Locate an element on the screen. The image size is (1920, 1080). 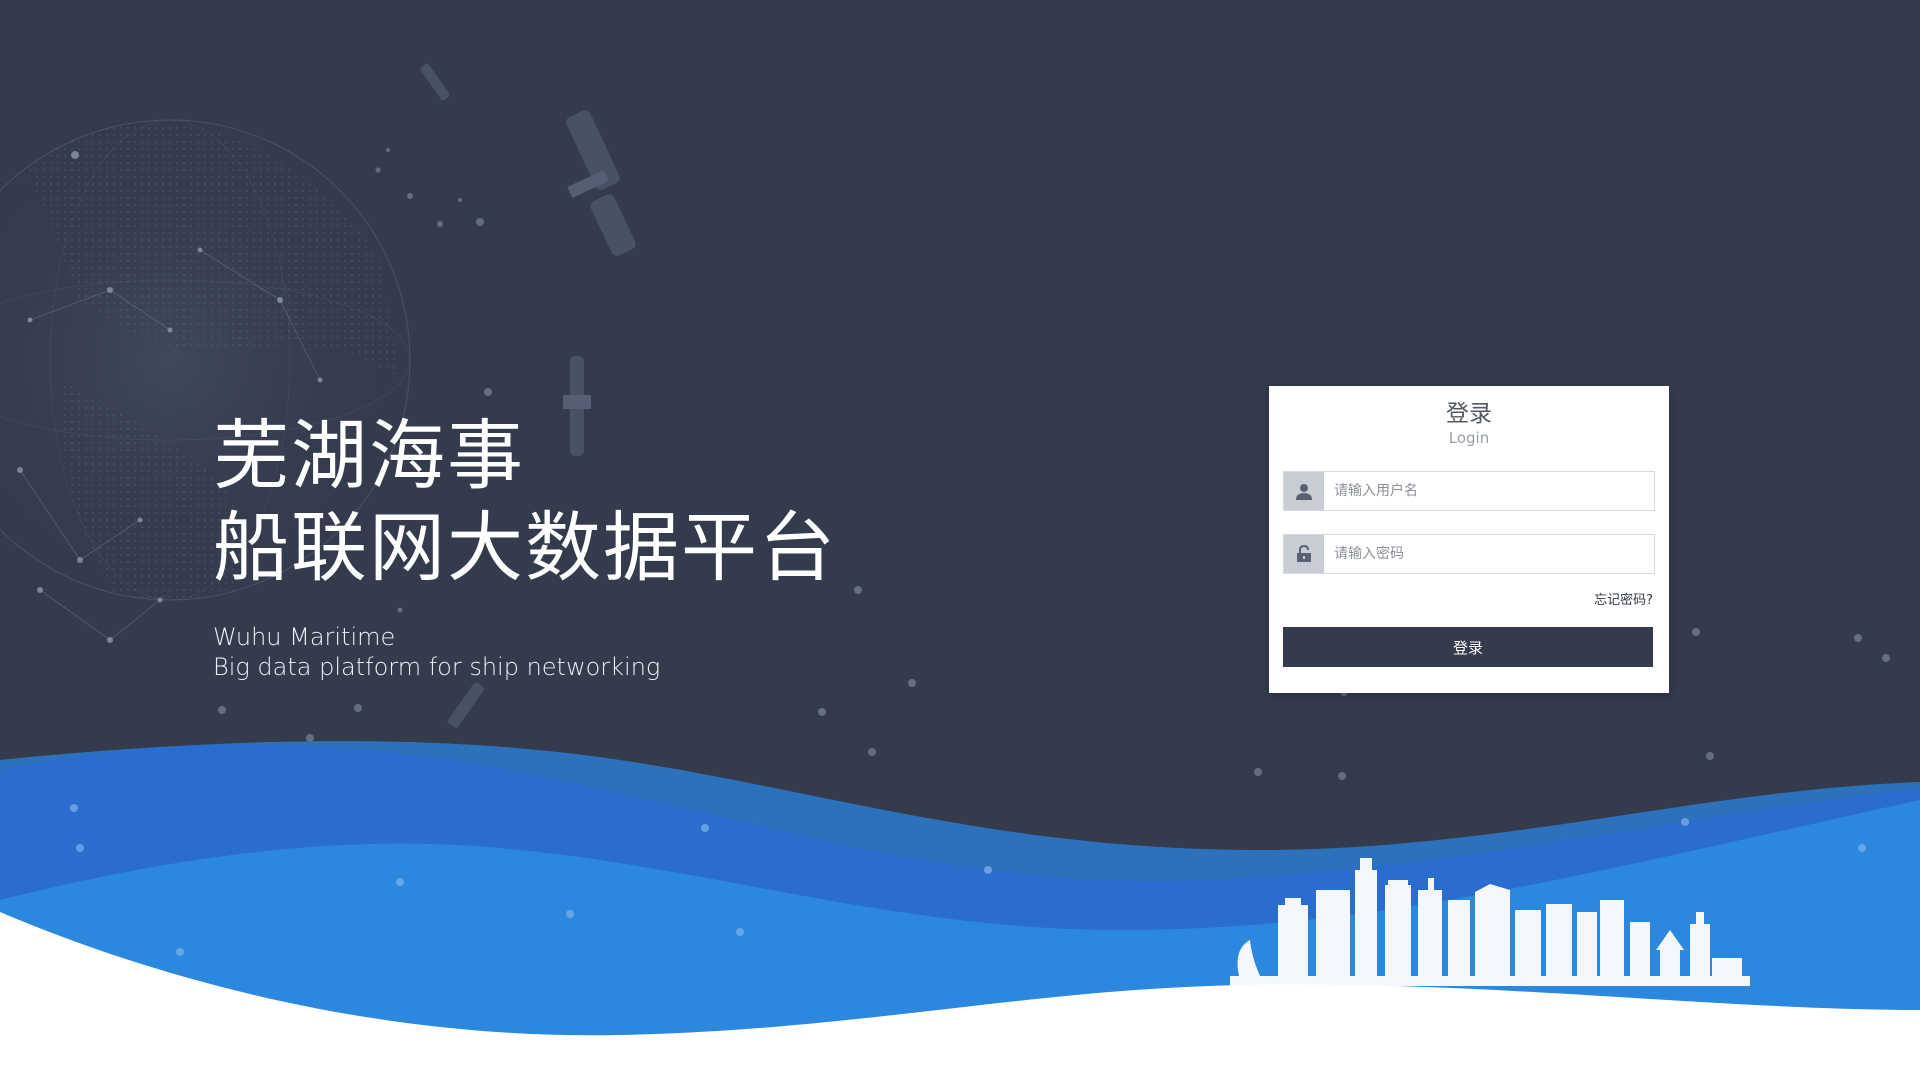
password-field is located at coordinates (1469, 554).